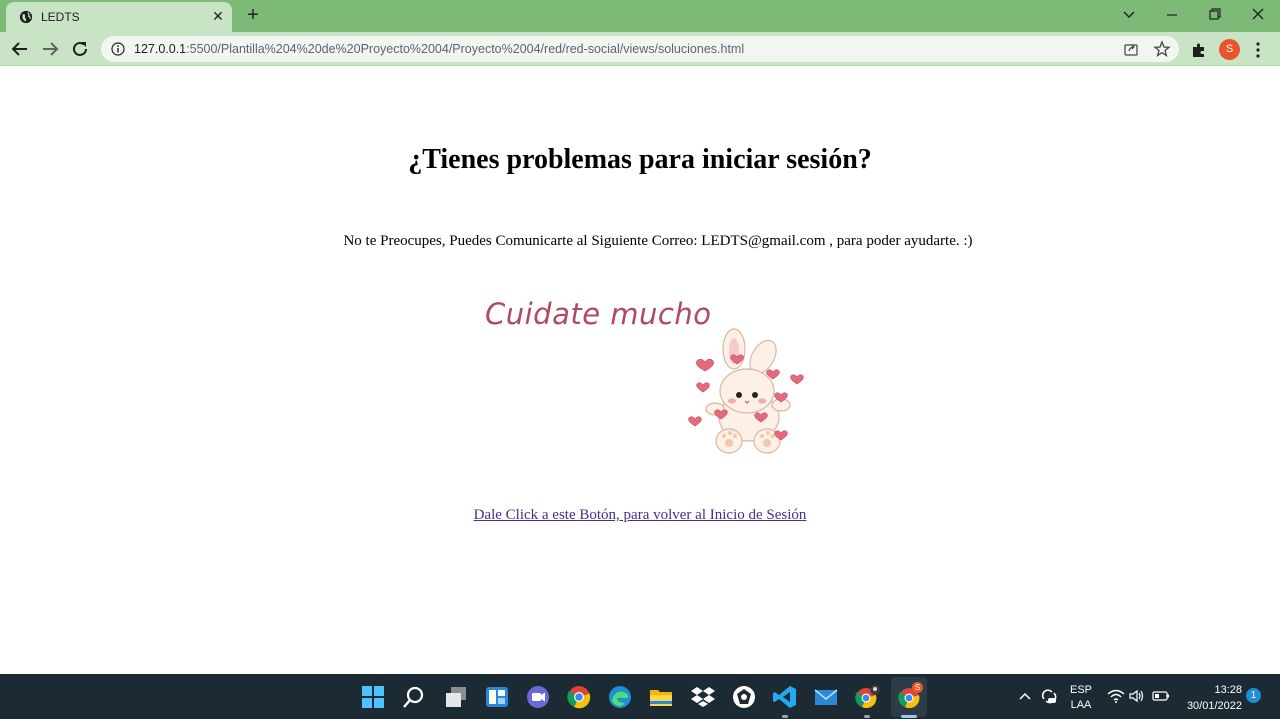 This screenshot has height=719, width=1280. Describe the element at coordinates (620, 697) in the screenshot. I see `edge-icon` at that location.